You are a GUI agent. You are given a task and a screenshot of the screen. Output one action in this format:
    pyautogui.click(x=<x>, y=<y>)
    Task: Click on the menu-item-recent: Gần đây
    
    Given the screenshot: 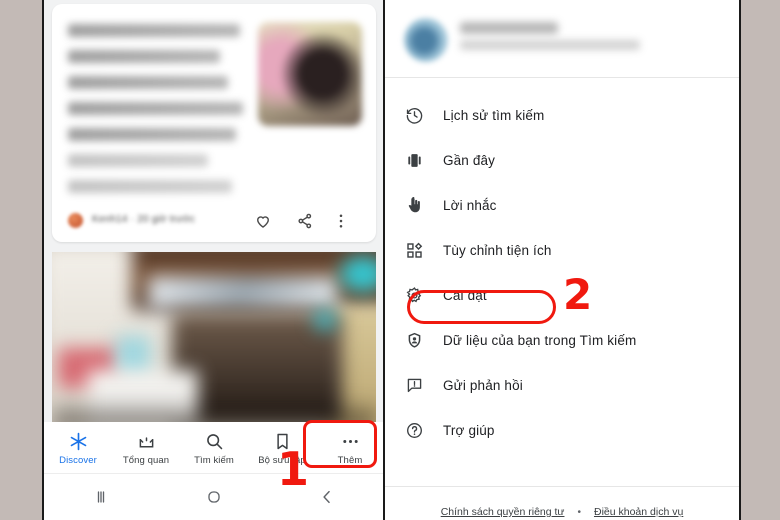 What is the action you would take?
    pyautogui.click(x=562, y=160)
    